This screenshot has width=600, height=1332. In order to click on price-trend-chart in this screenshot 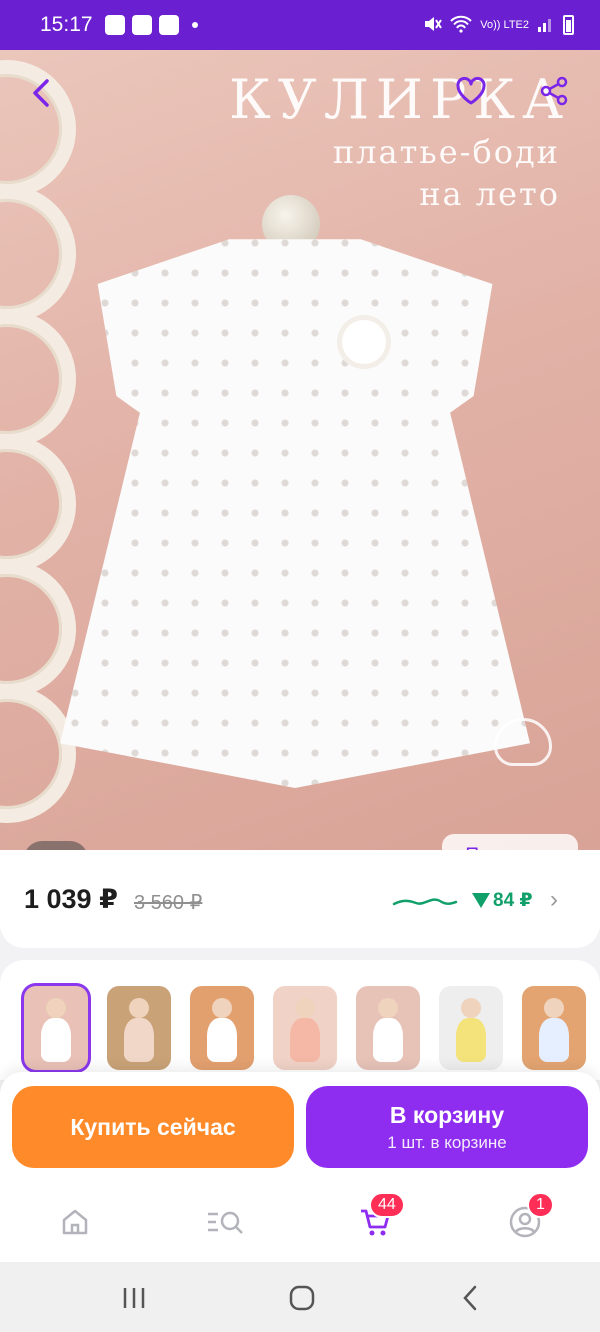, I will do `click(425, 900)`.